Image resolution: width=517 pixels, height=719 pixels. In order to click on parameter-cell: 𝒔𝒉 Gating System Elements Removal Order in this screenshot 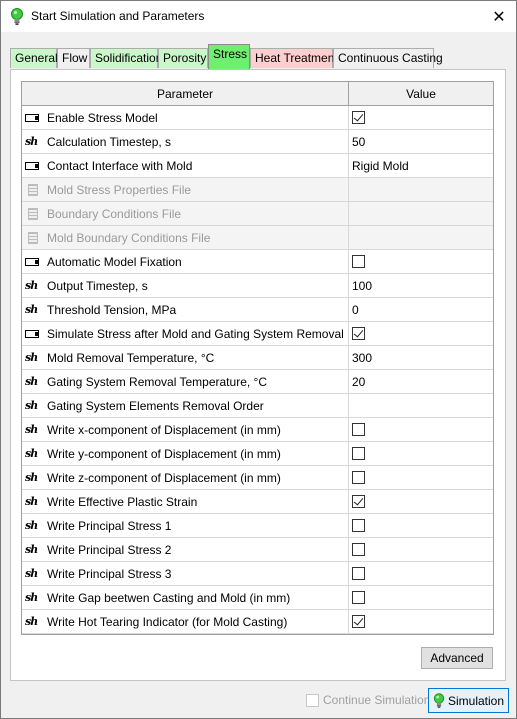, I will do `click(185, 405)`.